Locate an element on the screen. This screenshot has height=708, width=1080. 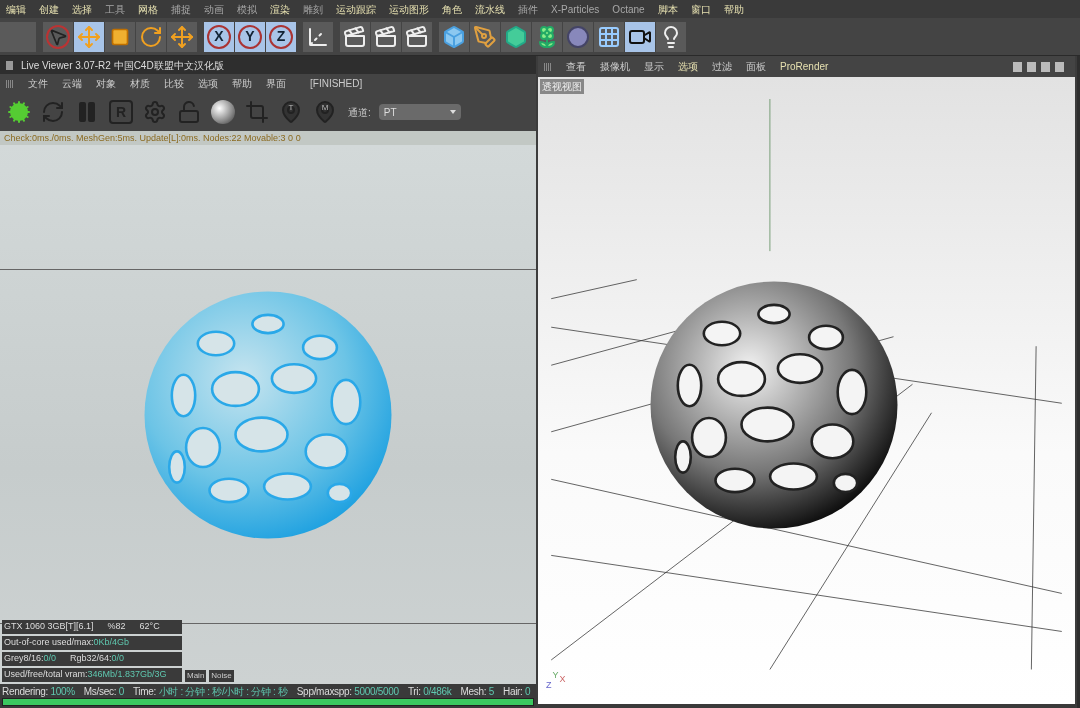
stats-text: Out-of-core used/max:0Kb/4Gb is located at coordinates (67, 643).